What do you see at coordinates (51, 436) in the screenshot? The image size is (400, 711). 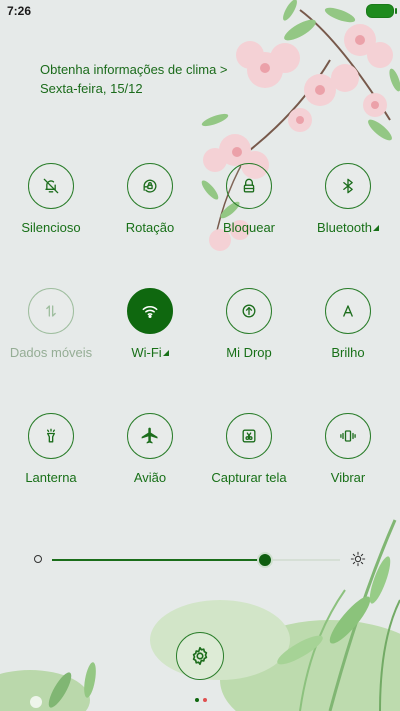 I see `flashlight-icon` at bounding box center [51, 436].